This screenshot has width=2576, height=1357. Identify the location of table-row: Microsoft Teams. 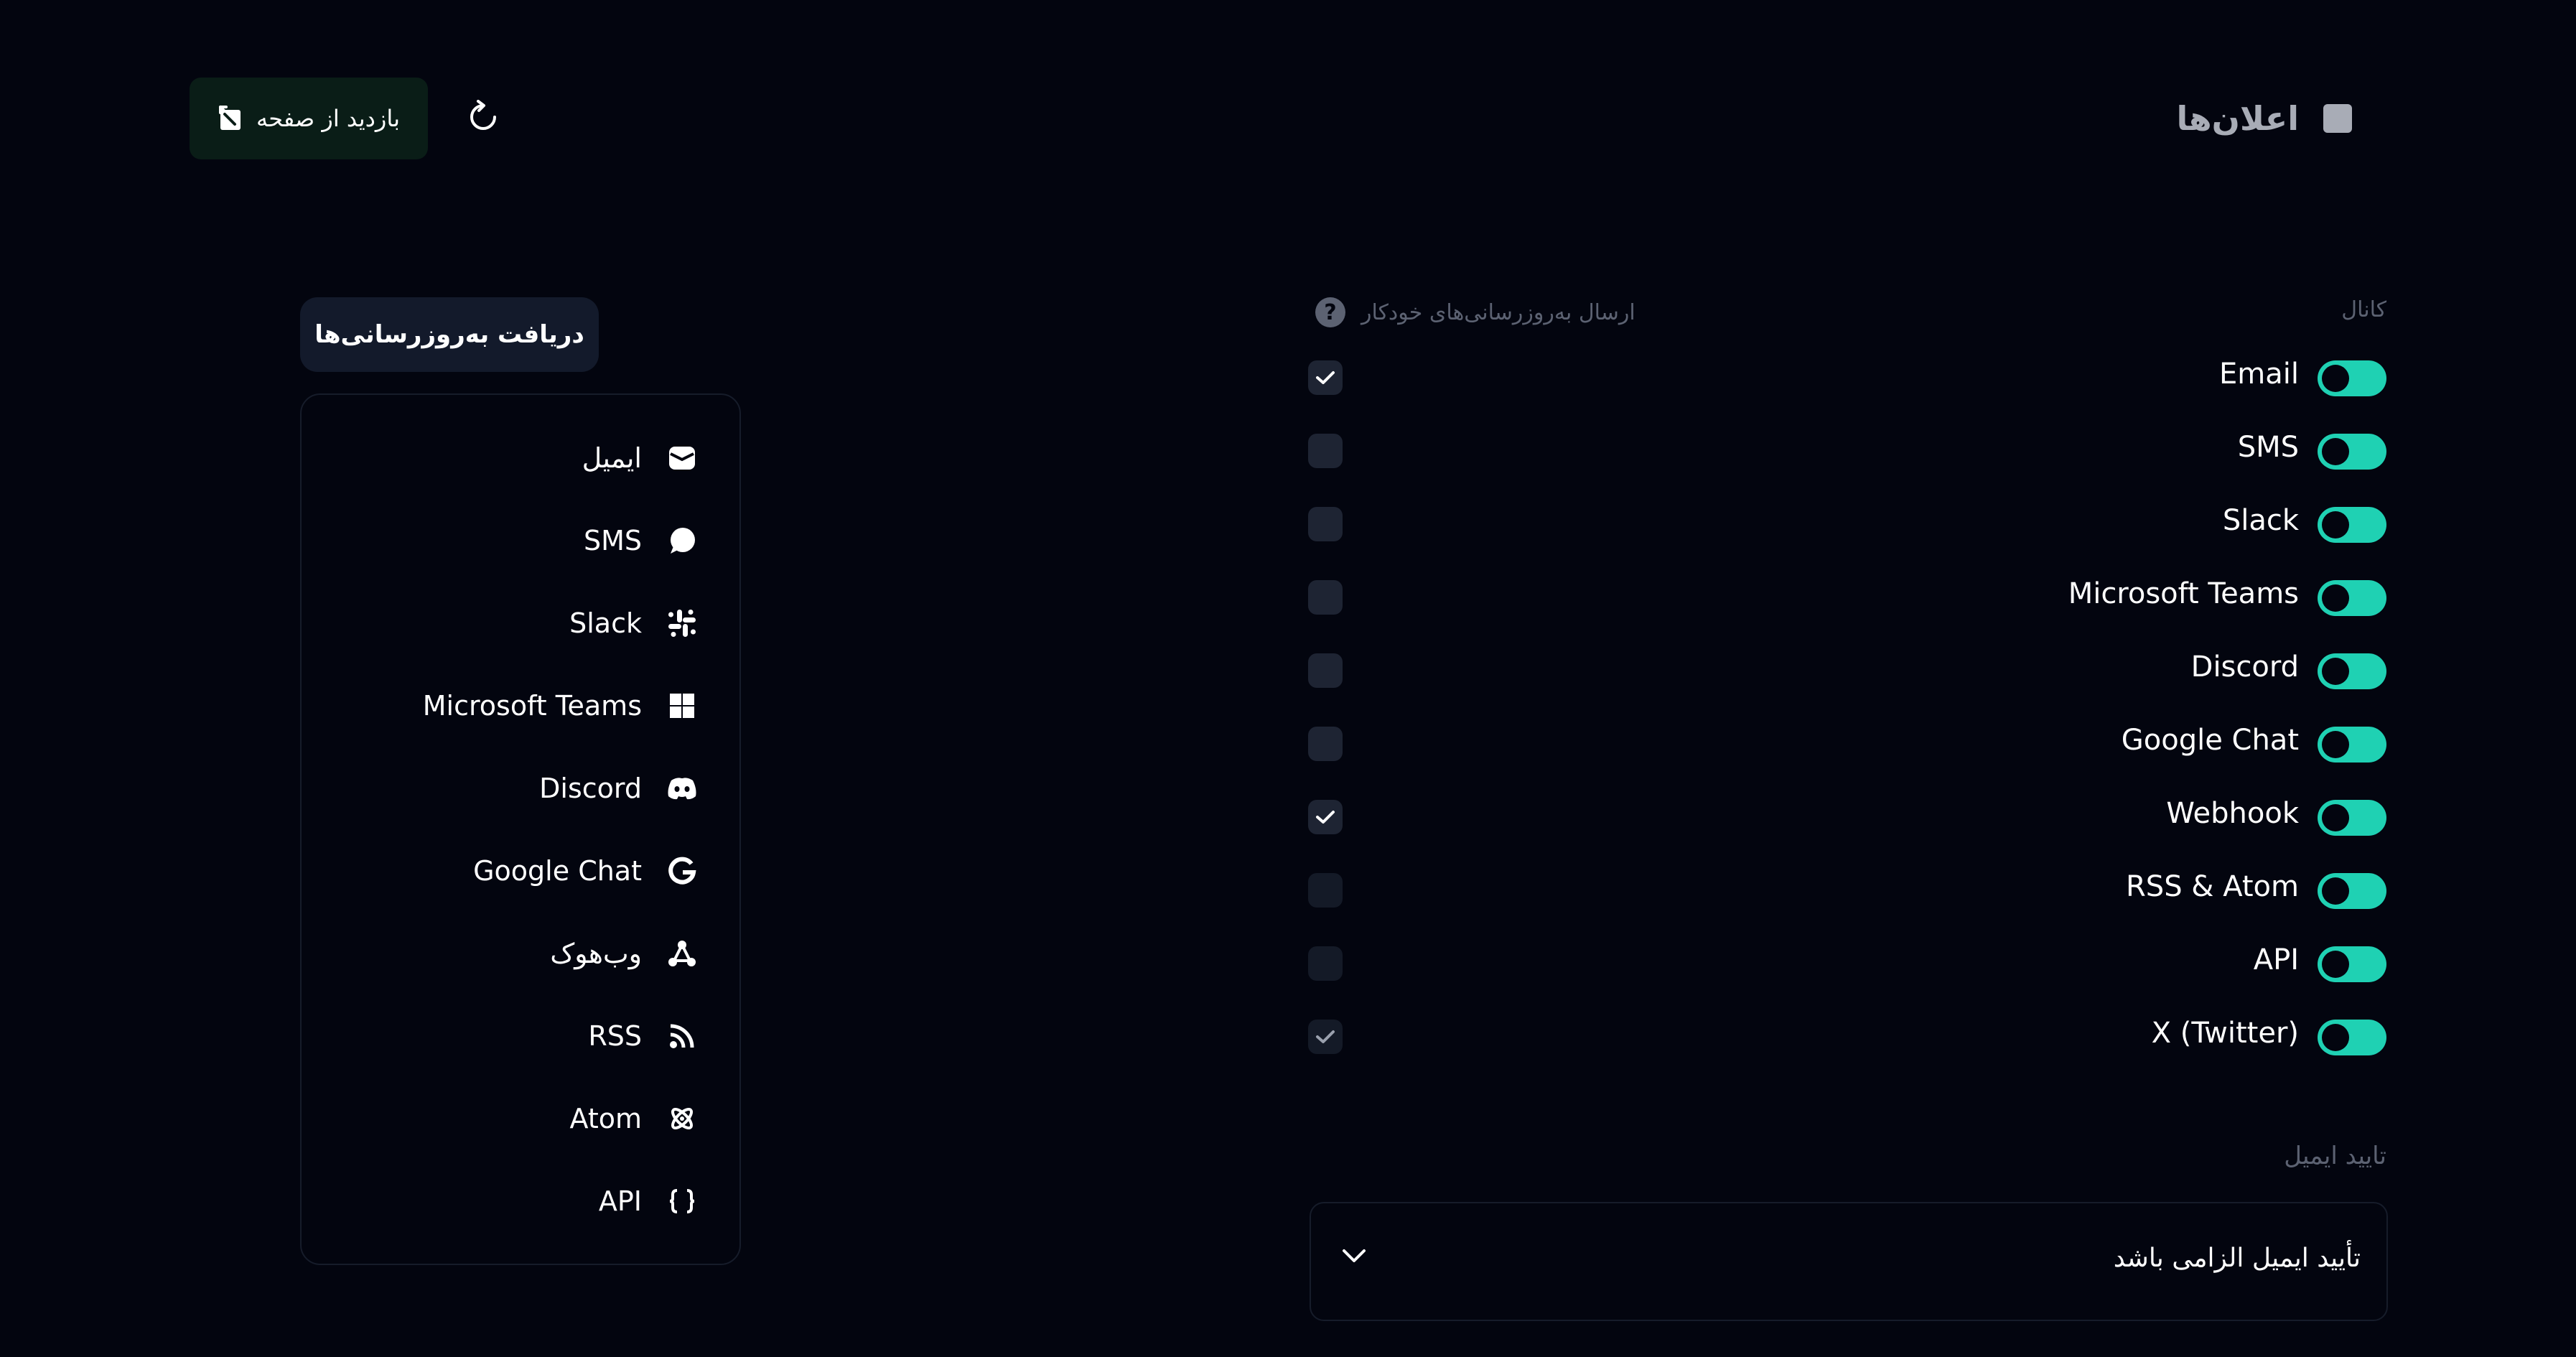
(1847, 596).